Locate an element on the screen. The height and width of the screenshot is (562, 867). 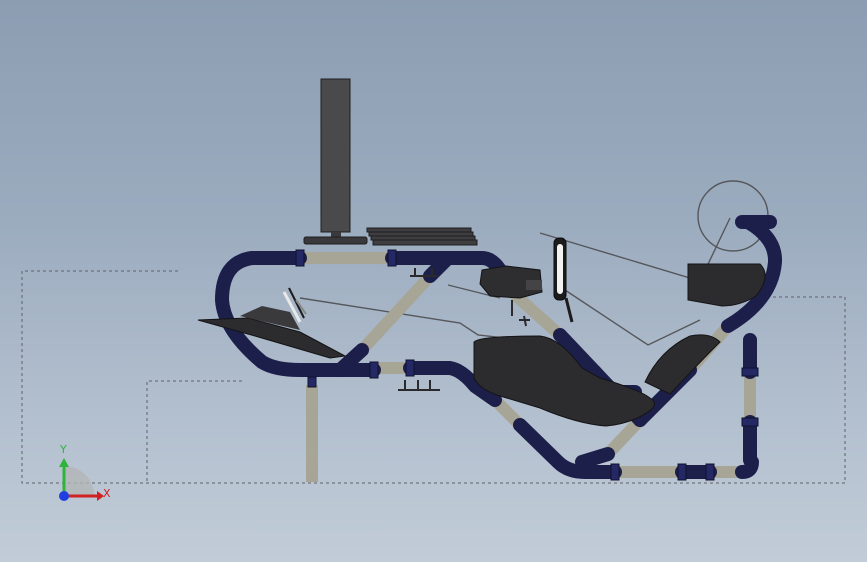
coordinate-triad is located at coordinates (81, 479).